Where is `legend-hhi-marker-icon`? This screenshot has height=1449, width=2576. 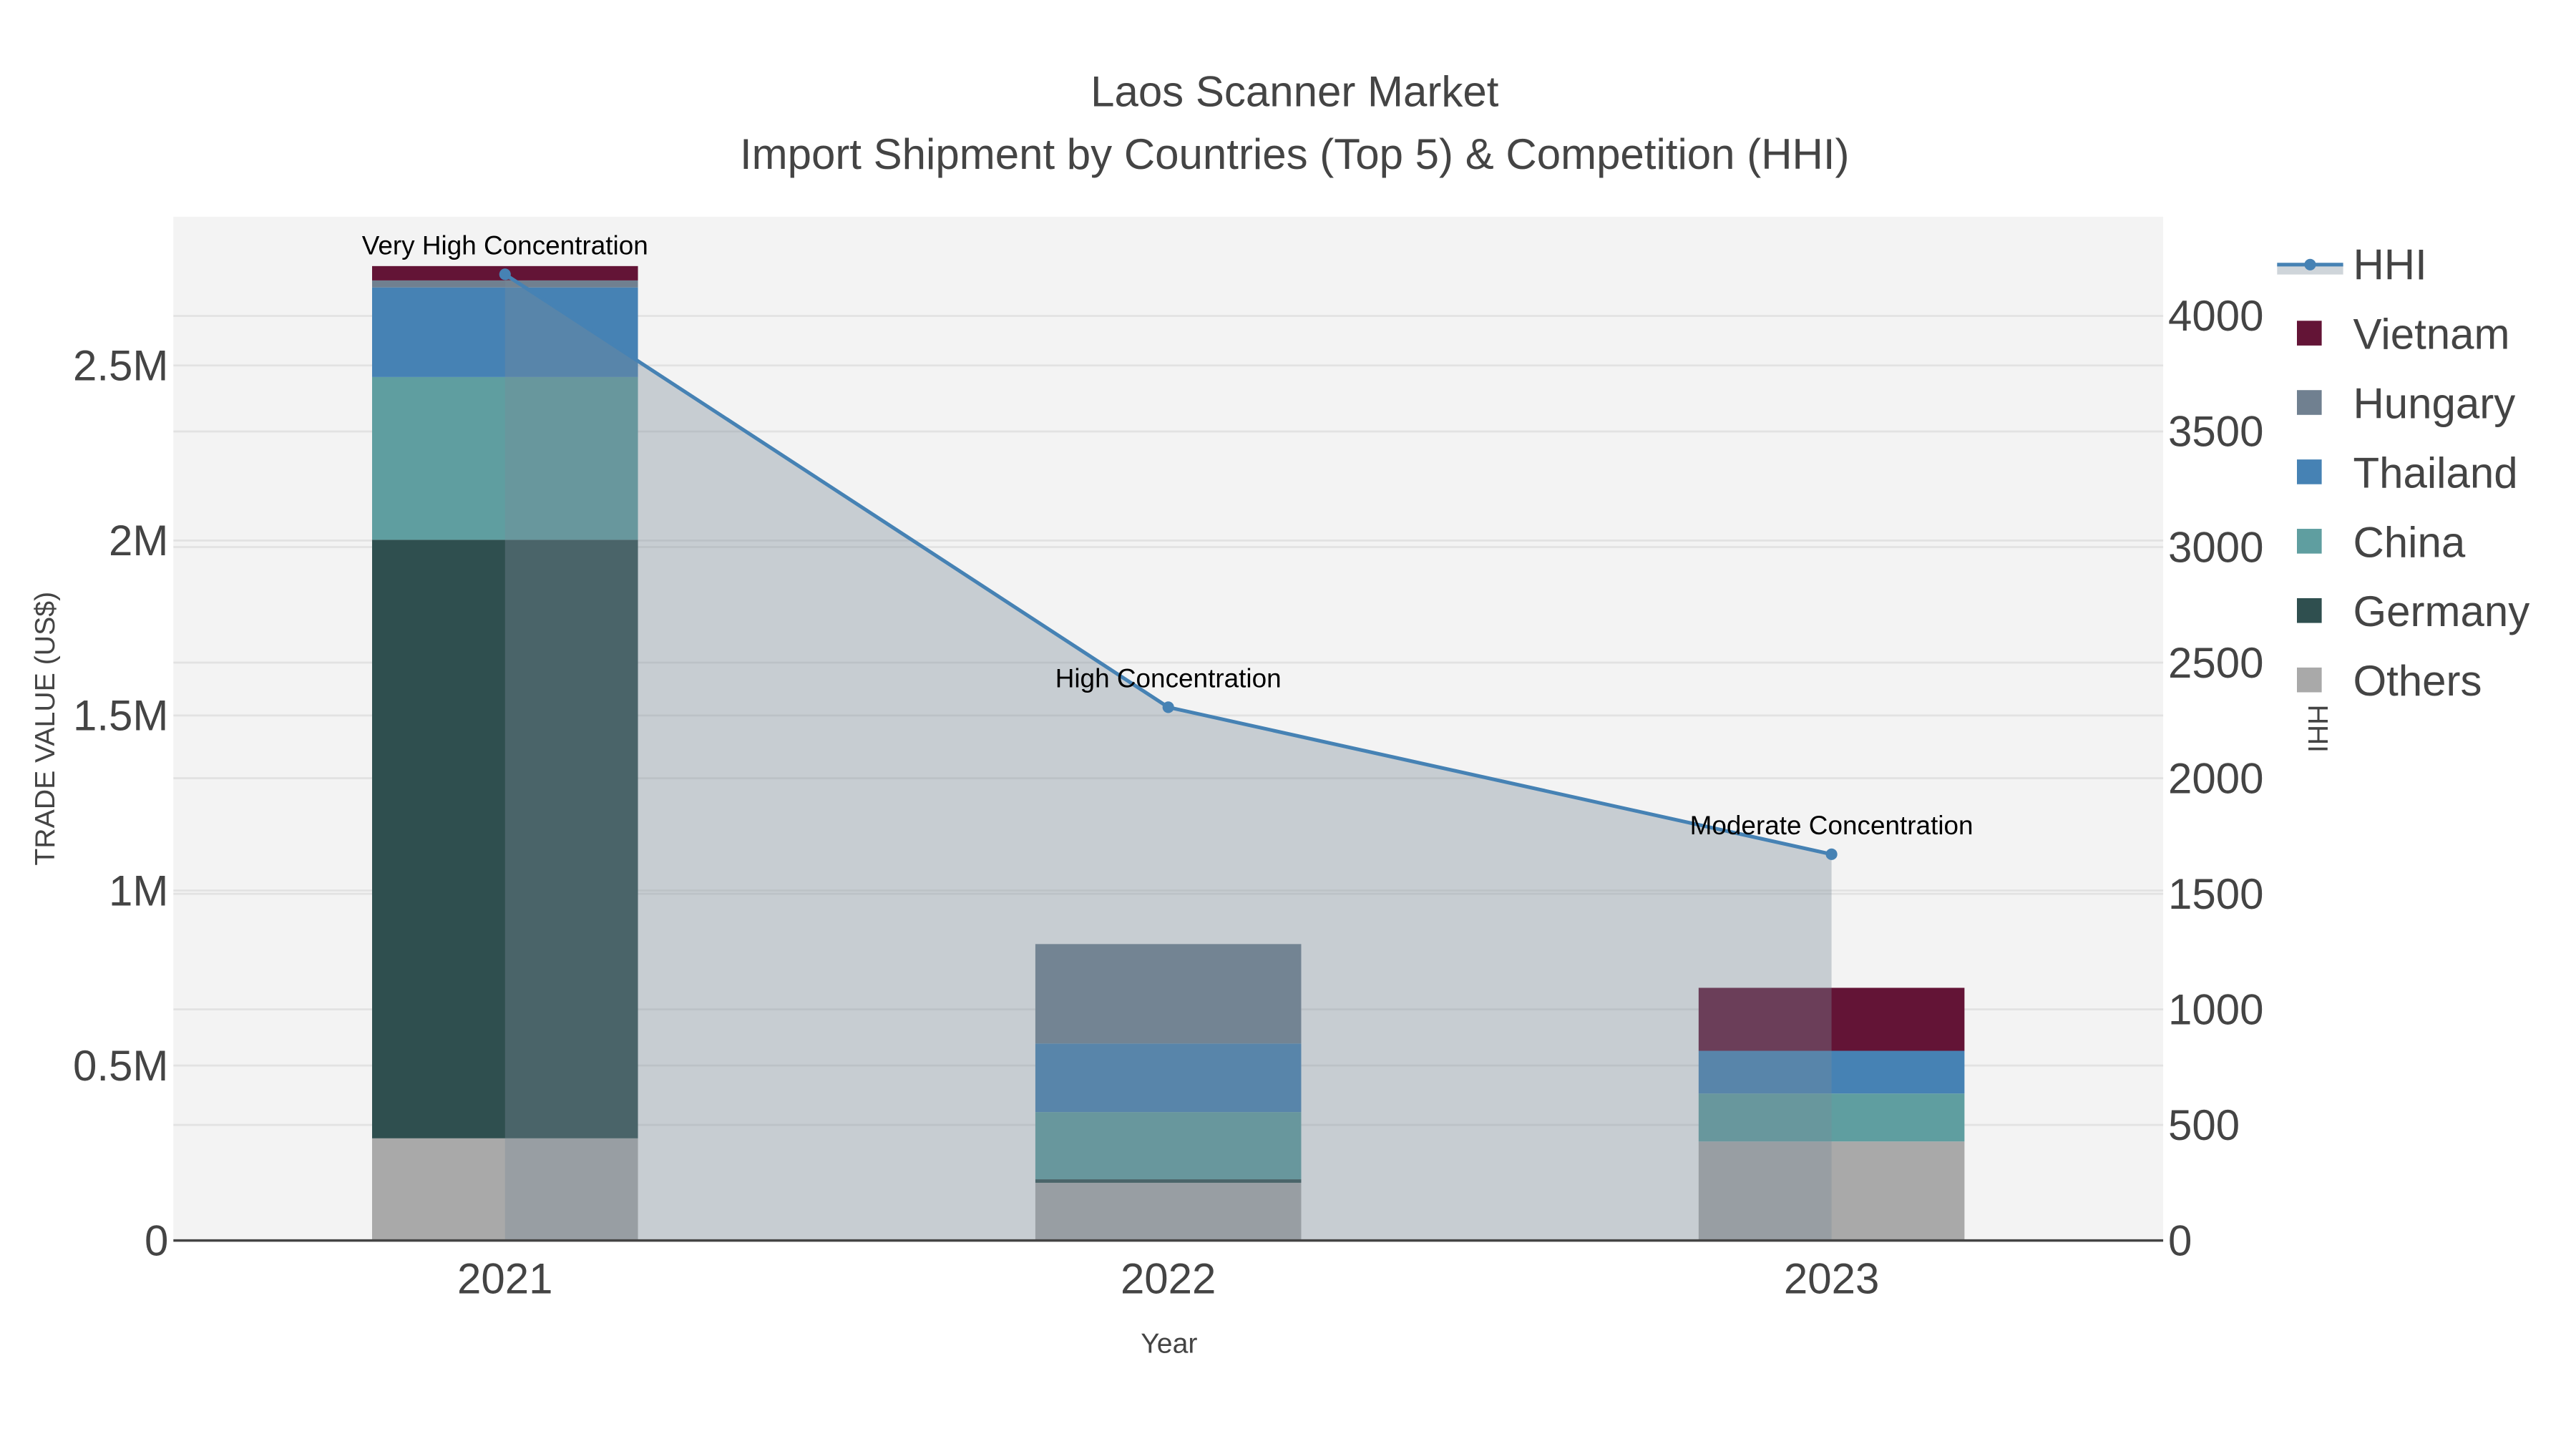 legend-hhi-marker-icon is located at coordinates (2310, 264).